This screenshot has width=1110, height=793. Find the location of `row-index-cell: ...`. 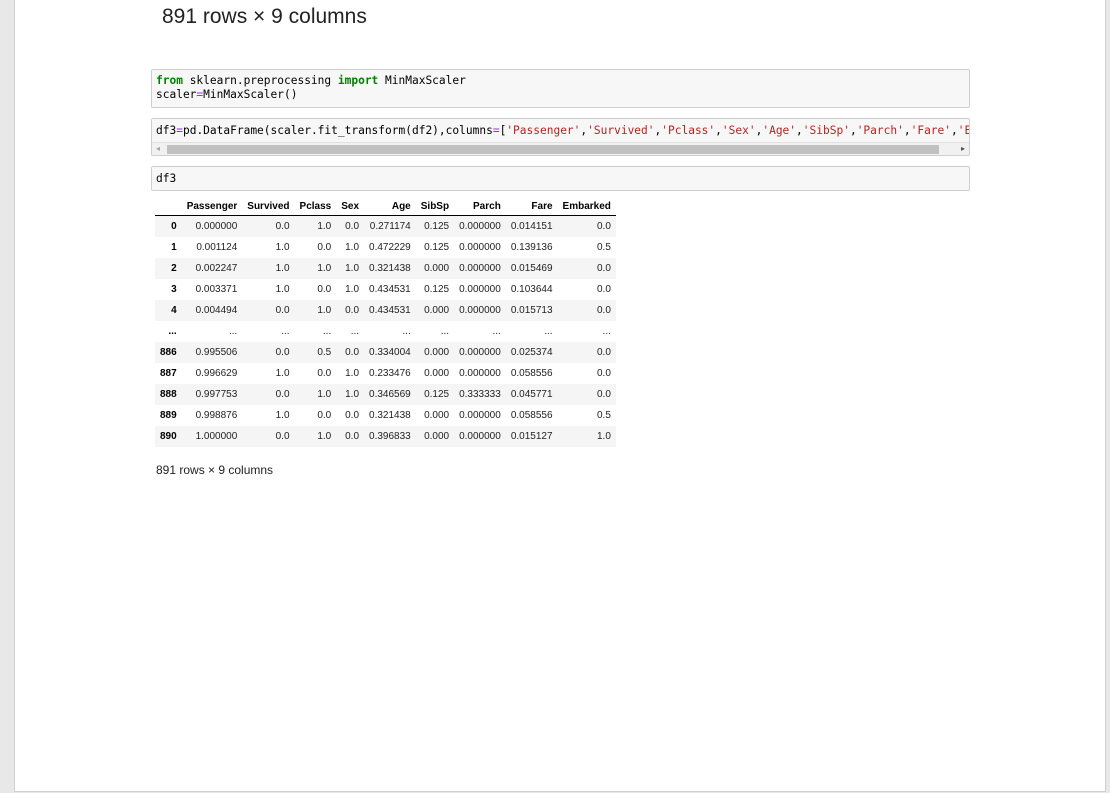

row-index-cell: ... is located at coordinates (172, 331).